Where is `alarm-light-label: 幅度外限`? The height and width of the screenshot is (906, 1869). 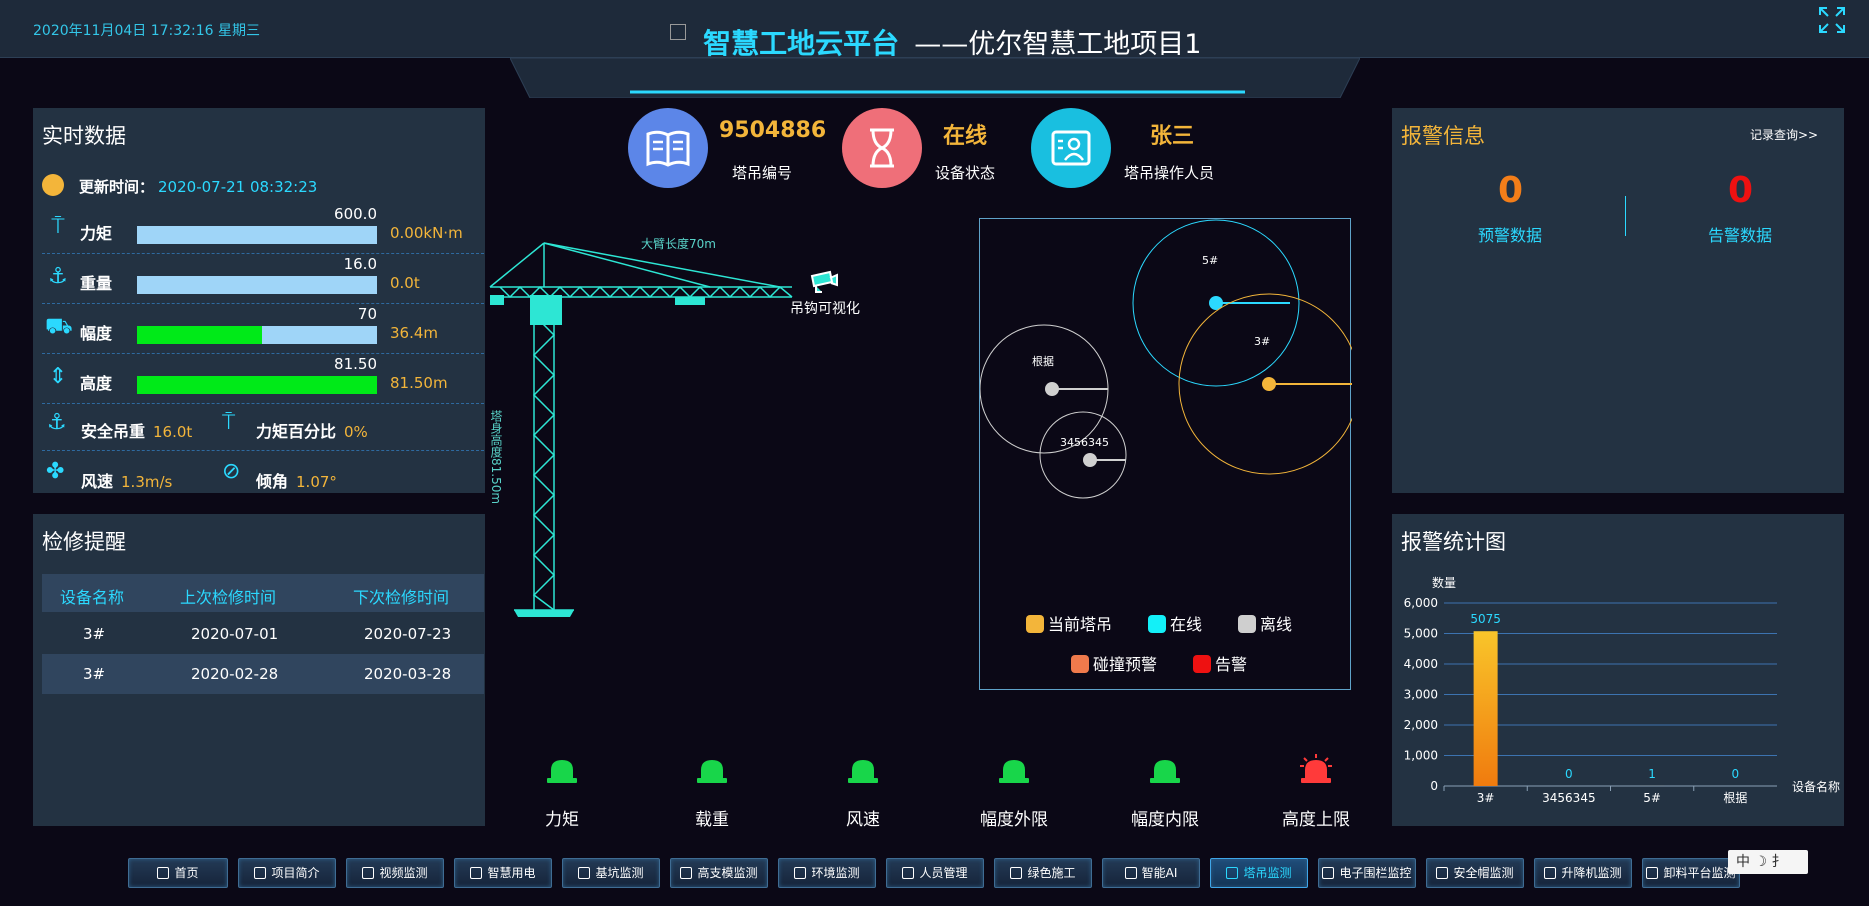 alarm-light-label: 幅度外限 is located at coordinates (1014, 820).